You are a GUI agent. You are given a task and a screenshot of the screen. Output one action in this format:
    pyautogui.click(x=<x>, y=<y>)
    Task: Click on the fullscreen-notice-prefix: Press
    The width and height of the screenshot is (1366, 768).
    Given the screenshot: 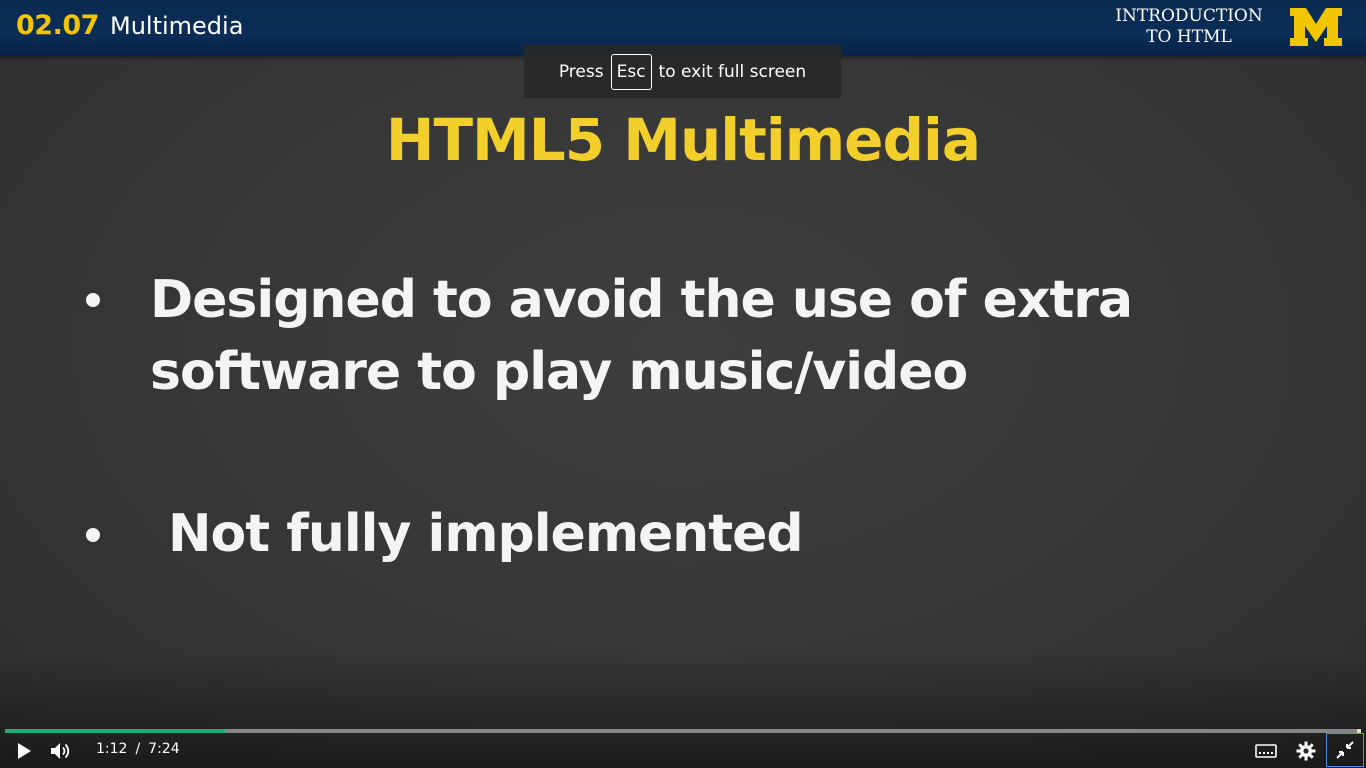 What is the action you would take?
    pyautogui.click(x=581, y=71)
    